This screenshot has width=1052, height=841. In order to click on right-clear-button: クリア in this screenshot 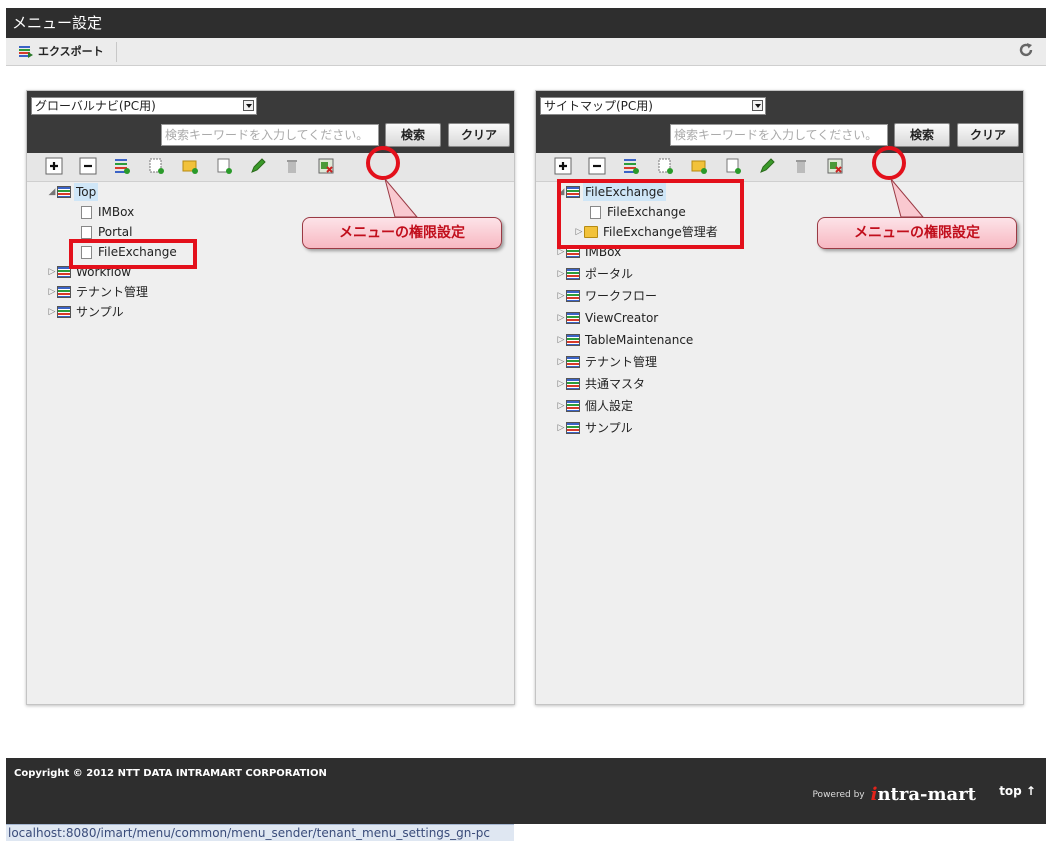, I will do `click(988, 135)`.